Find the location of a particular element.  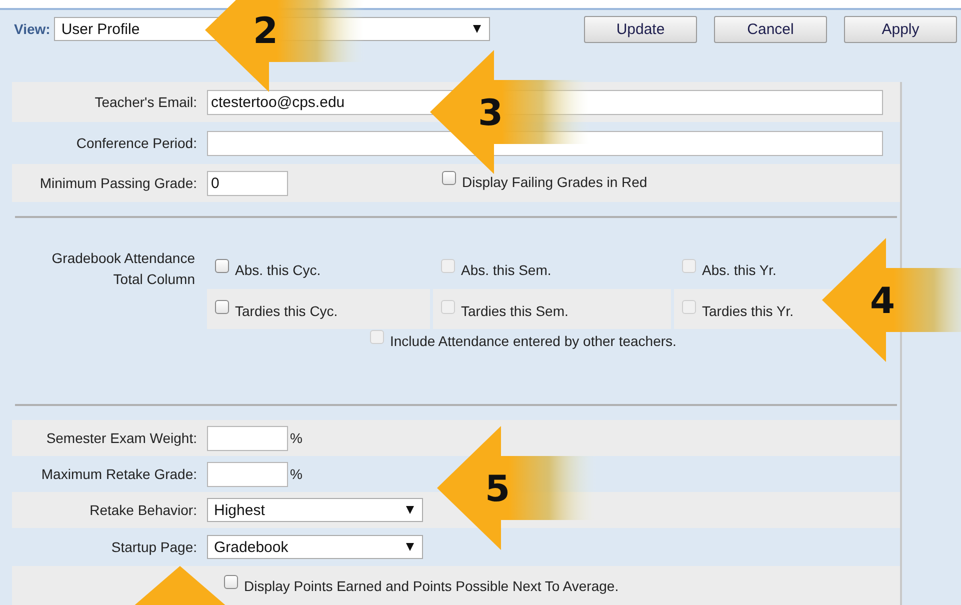

checkbox-label: Display Failing Grades in Red is located at coordinates (555, 182).